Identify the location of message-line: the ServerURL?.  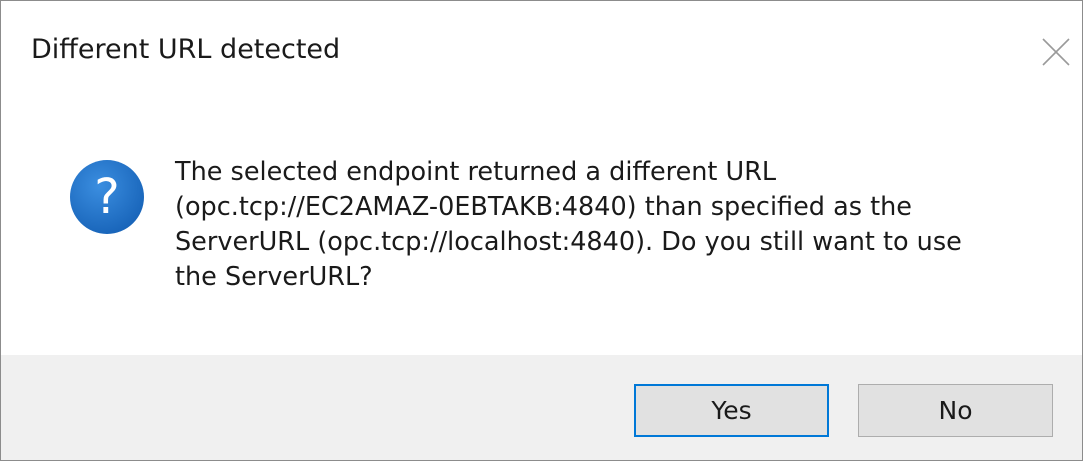
(274, 277).